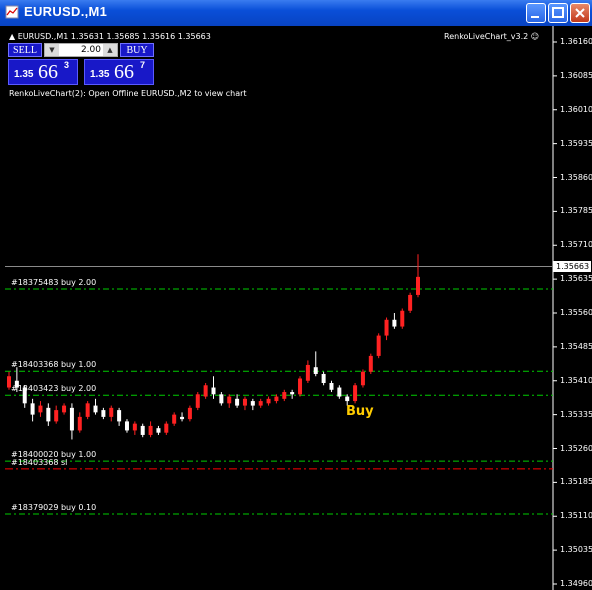  I want to click on order-line-label: #18375483 buy 2.00, so click(54, 283).